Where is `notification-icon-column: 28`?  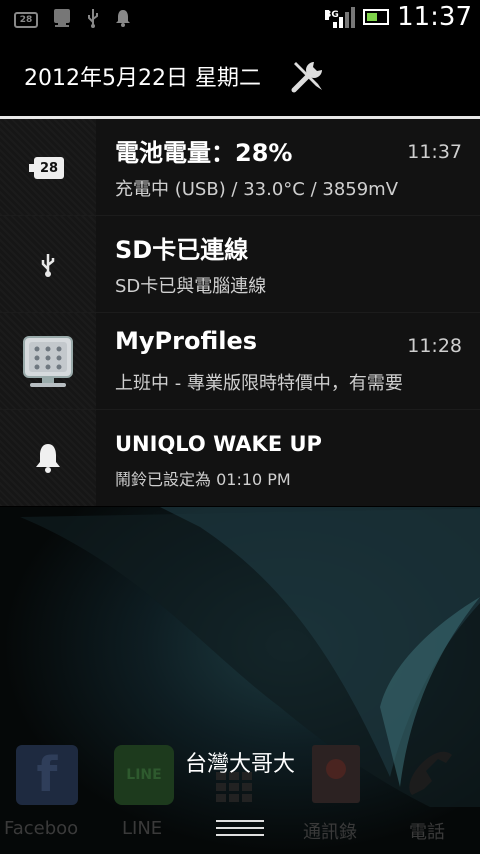 notification-icon-column: 28 is located at coordinates (48, 167).